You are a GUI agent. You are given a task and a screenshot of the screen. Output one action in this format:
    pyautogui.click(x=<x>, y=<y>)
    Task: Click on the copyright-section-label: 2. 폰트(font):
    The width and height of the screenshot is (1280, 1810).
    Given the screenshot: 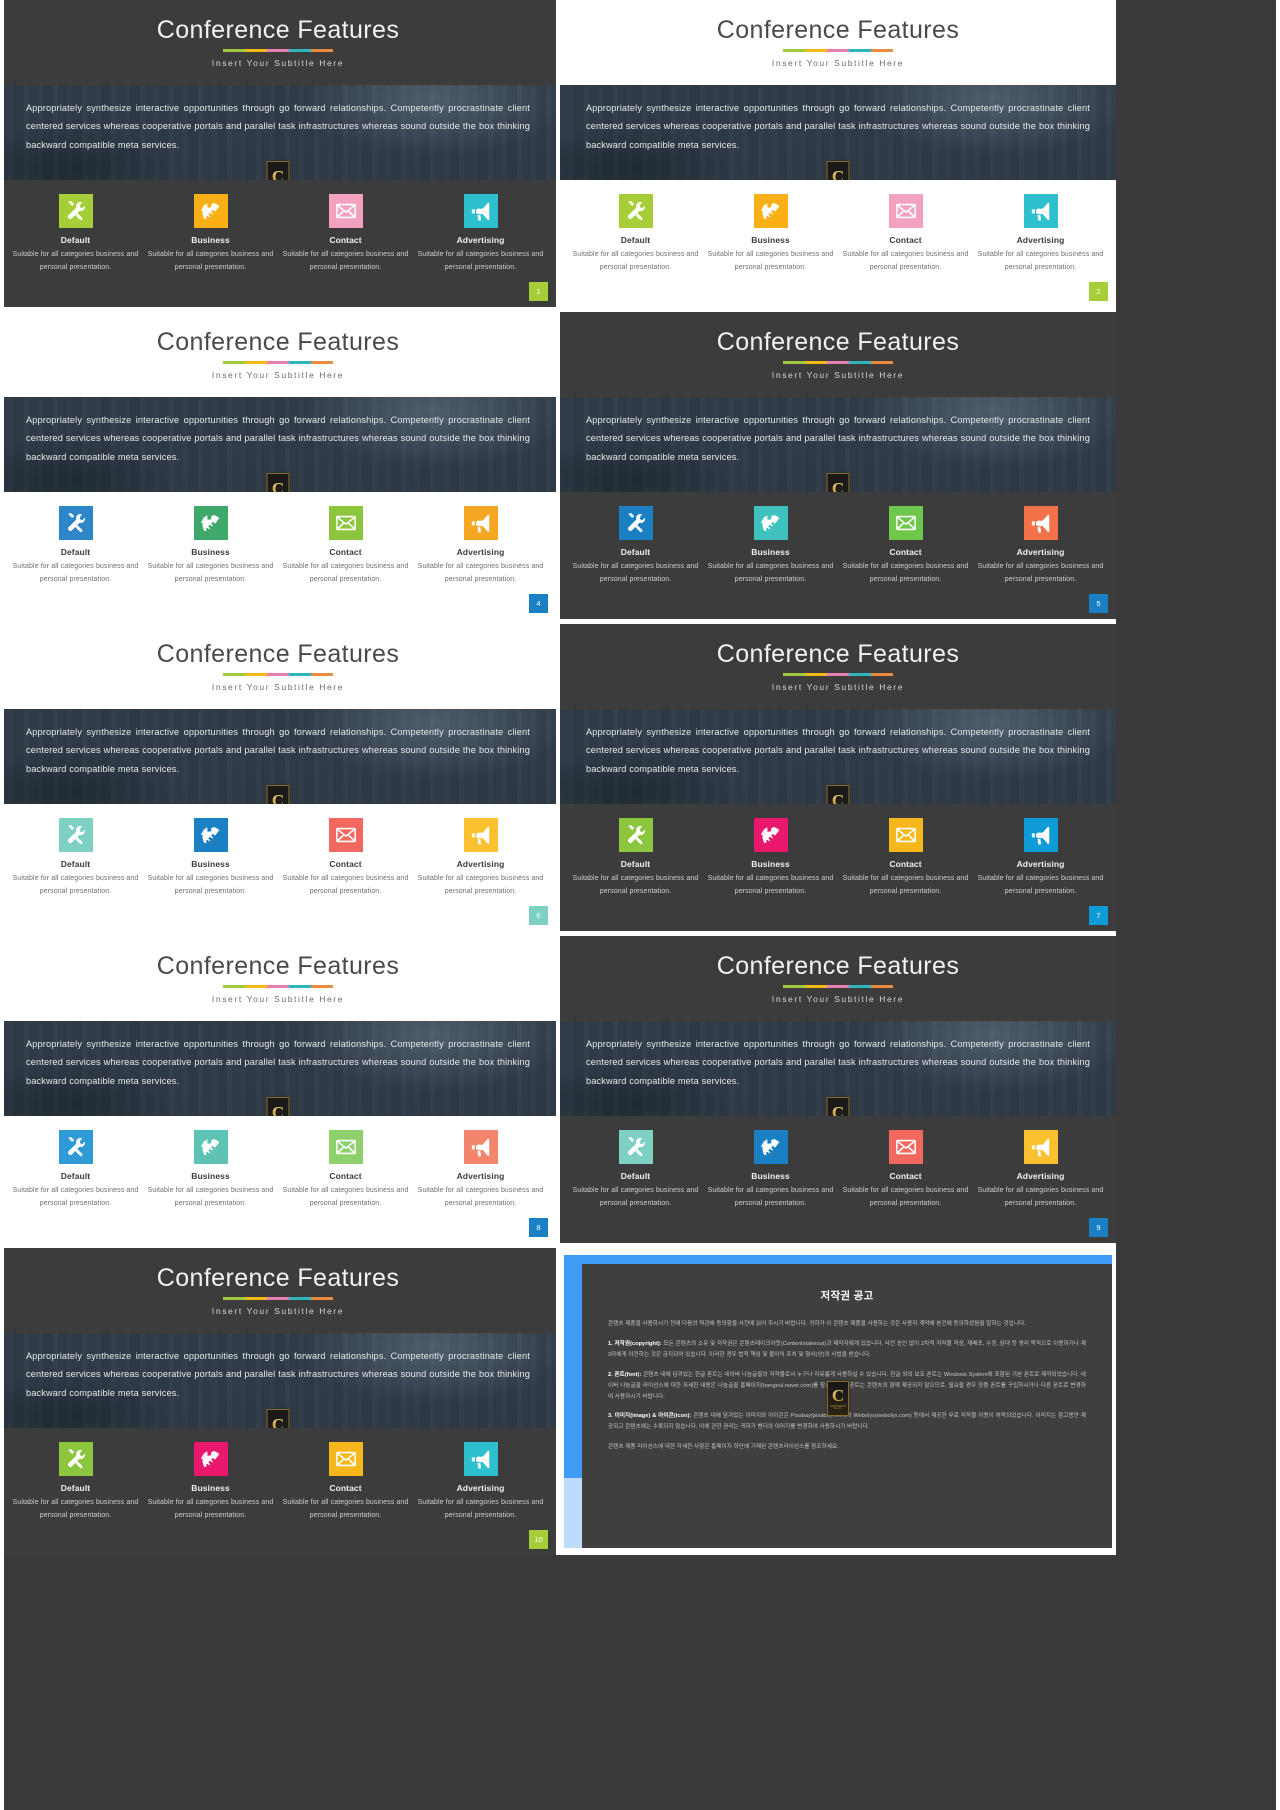 What is the action you would take?
    pyautogui.click(x=625, y=1374)
    